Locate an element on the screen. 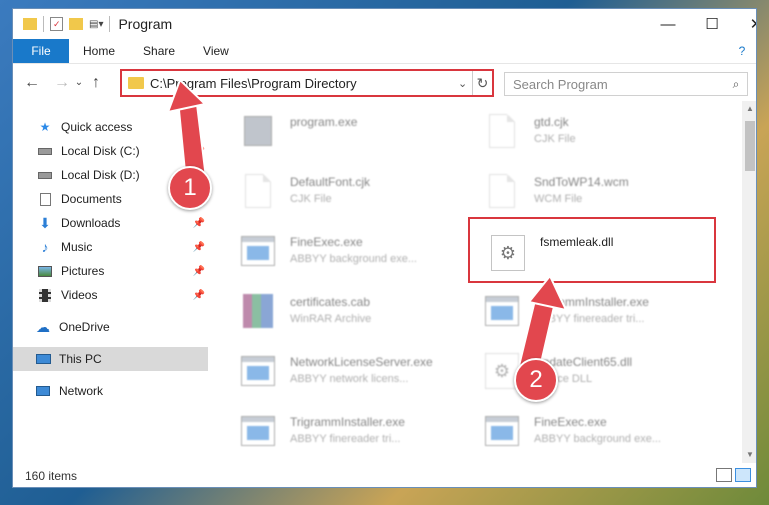 This screenshot has width=769, height=505. file-name: NetworkLicenseServer.exe is located at coordinates (361, 362).